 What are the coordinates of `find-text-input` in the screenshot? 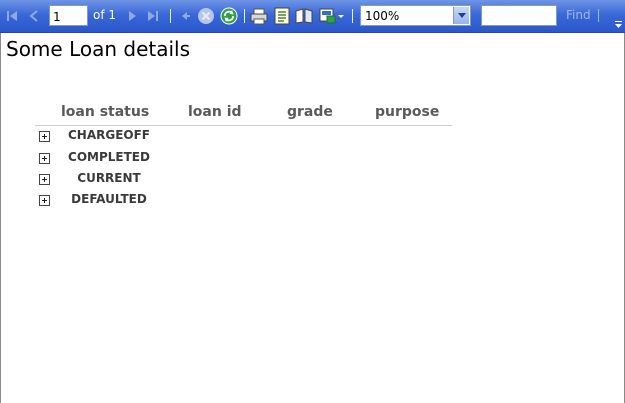 It's located at (519, 15).